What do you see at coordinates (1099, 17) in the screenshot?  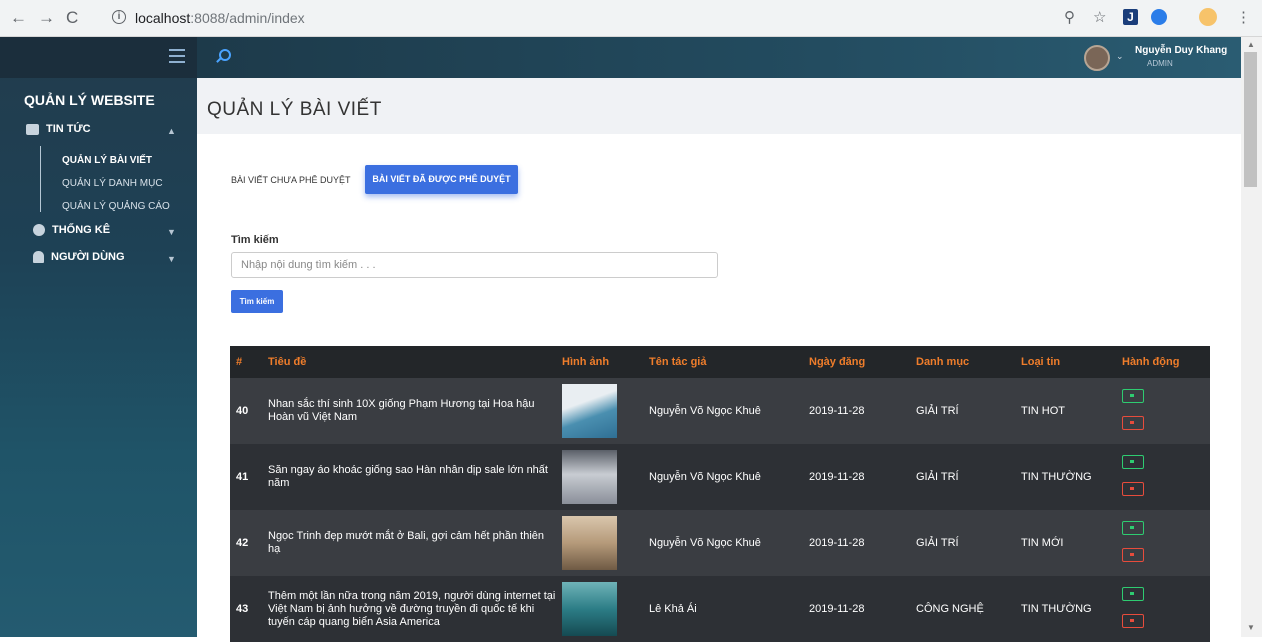 I see `bookmark-star-icon: ☆` at bounding box center [1099, 17].